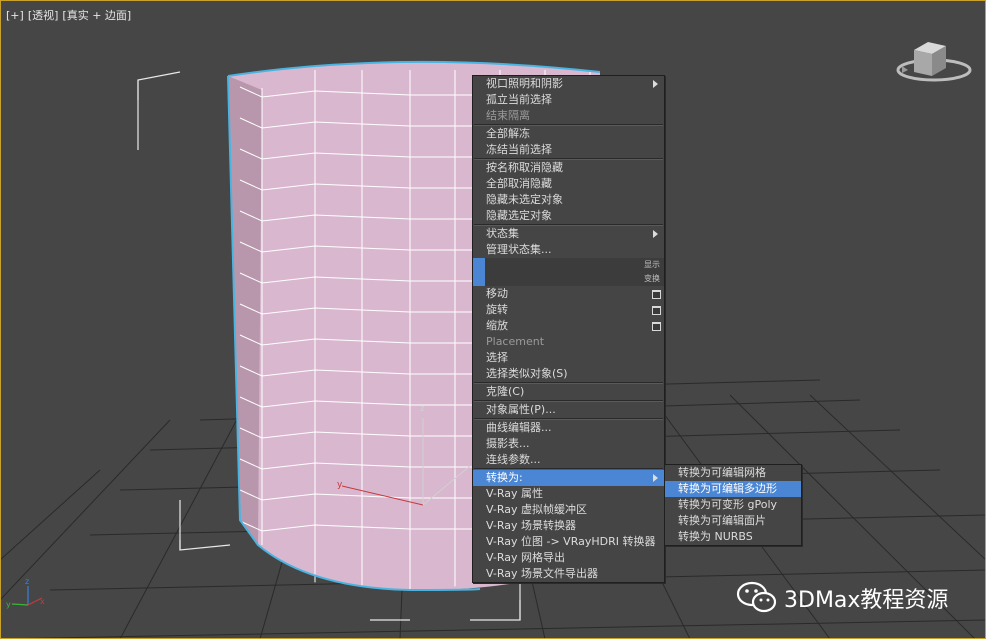  Describe the element at coordinates (568, 392) in the screenshot. I see `menu-item: 克隆(C)` at that location.